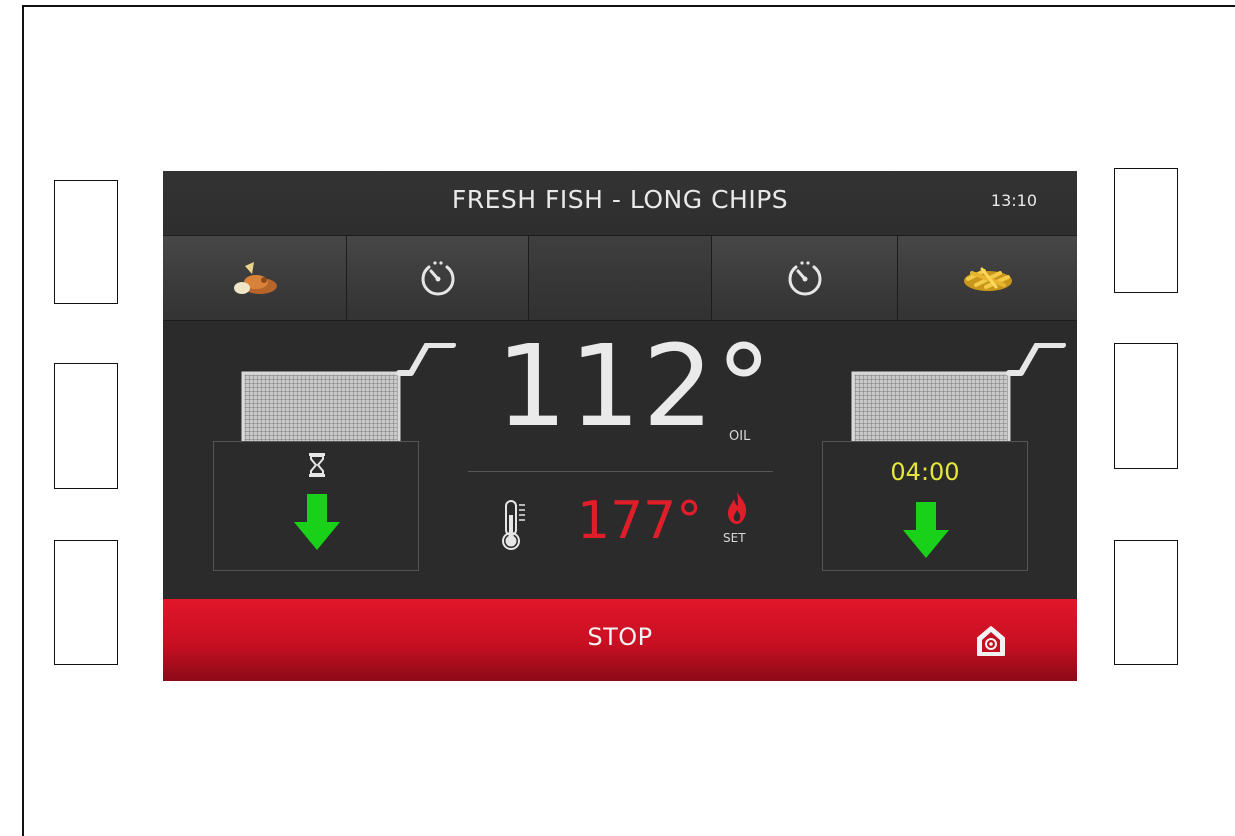  What do you see at coordinates (734, 538) in the screenshot?
I see `setpoint-label: SET` at bounding box center [734, 538].